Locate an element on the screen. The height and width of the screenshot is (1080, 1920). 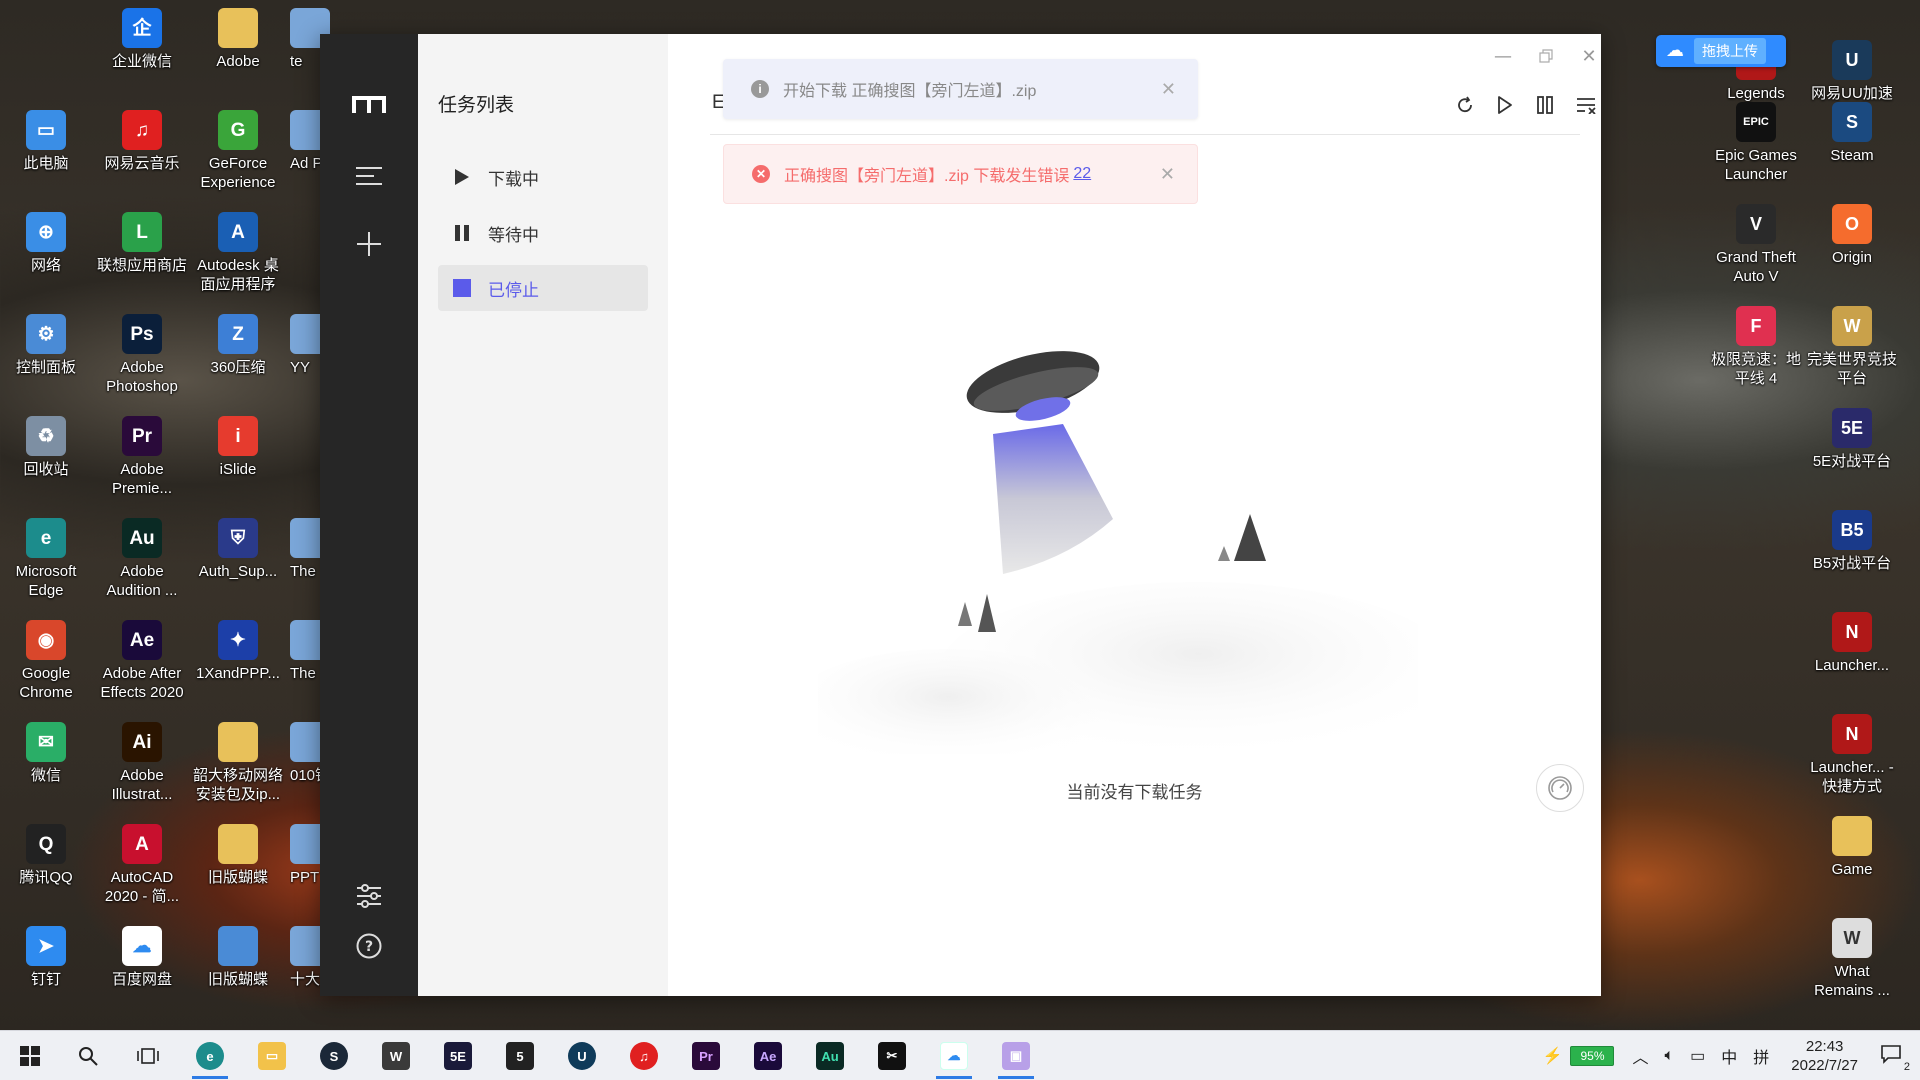
resume-all-icon is located at coordinates (1505, 105).